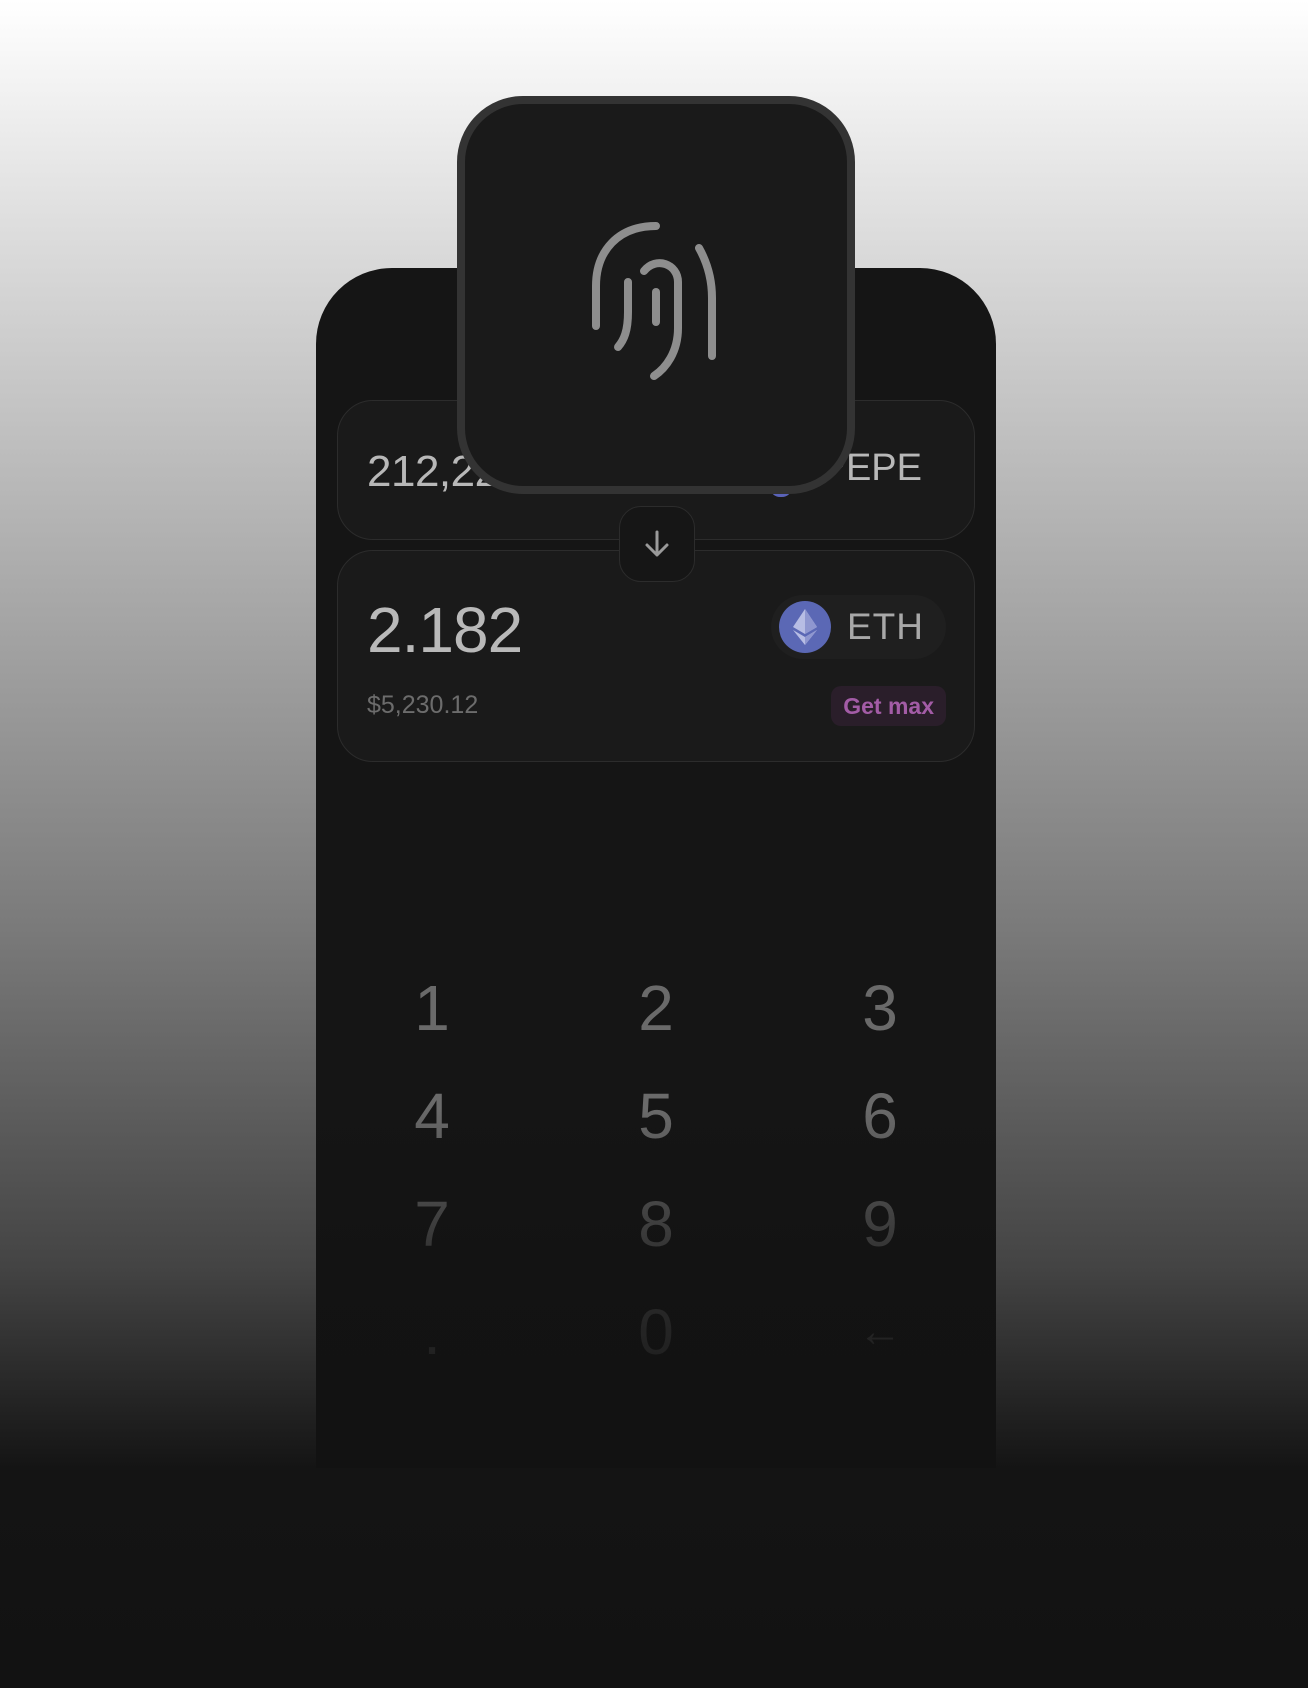 This screenshot has width=1308, height=1688. Describe the element at coordinates (656, 1288) in the screenshot. I see `bottom-fade` at that location.